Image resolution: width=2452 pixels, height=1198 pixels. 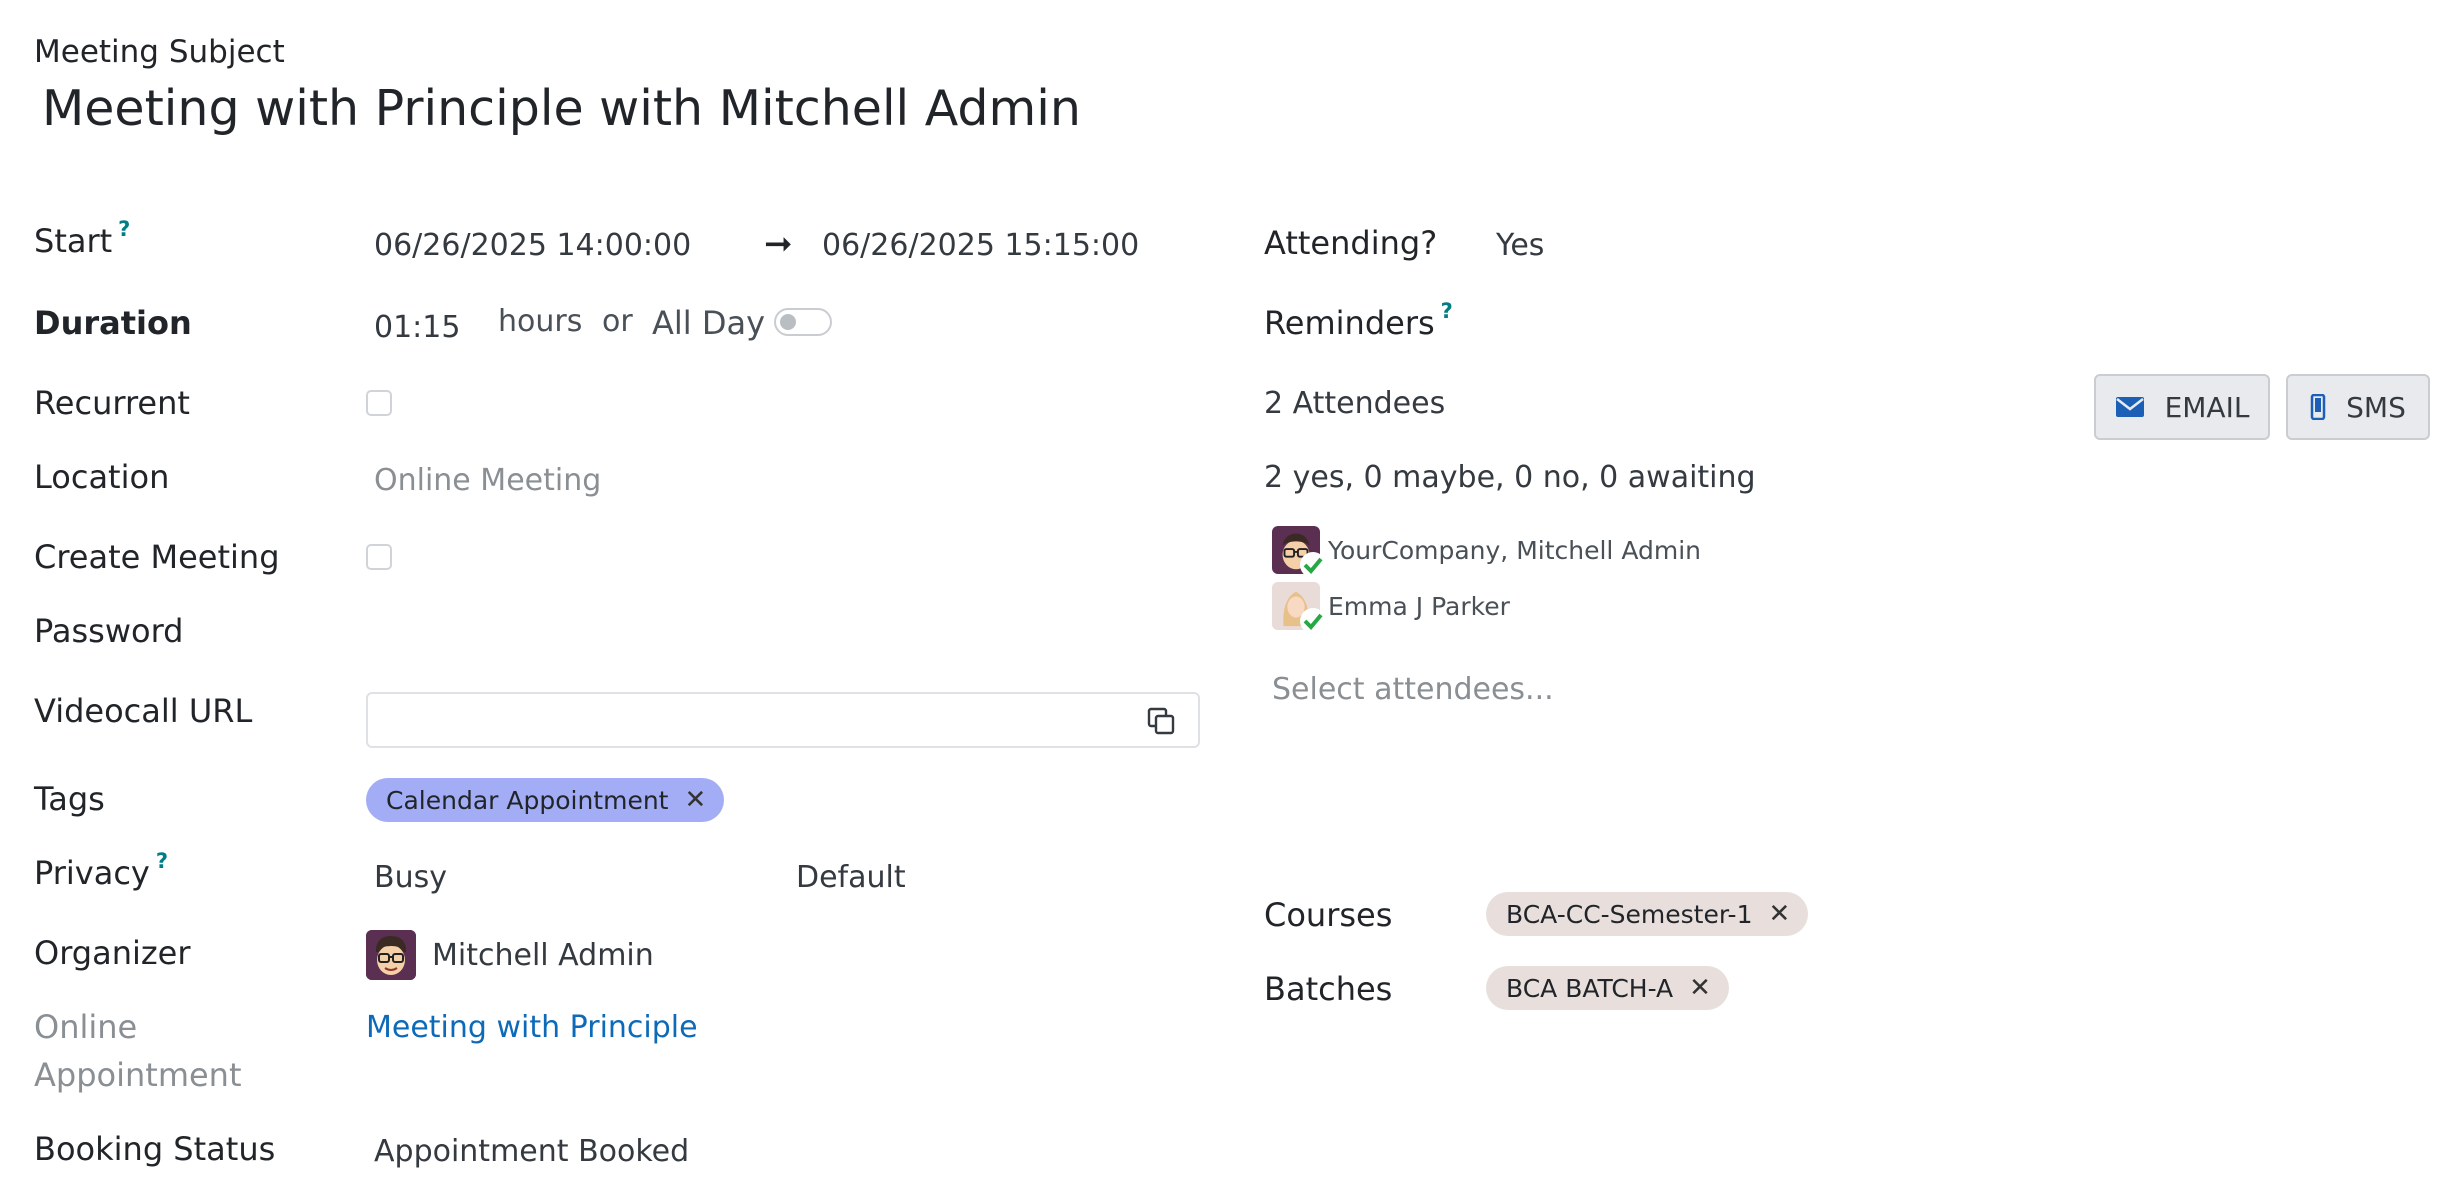 I want to click on location-label: Location, so click(x=102, y=477).